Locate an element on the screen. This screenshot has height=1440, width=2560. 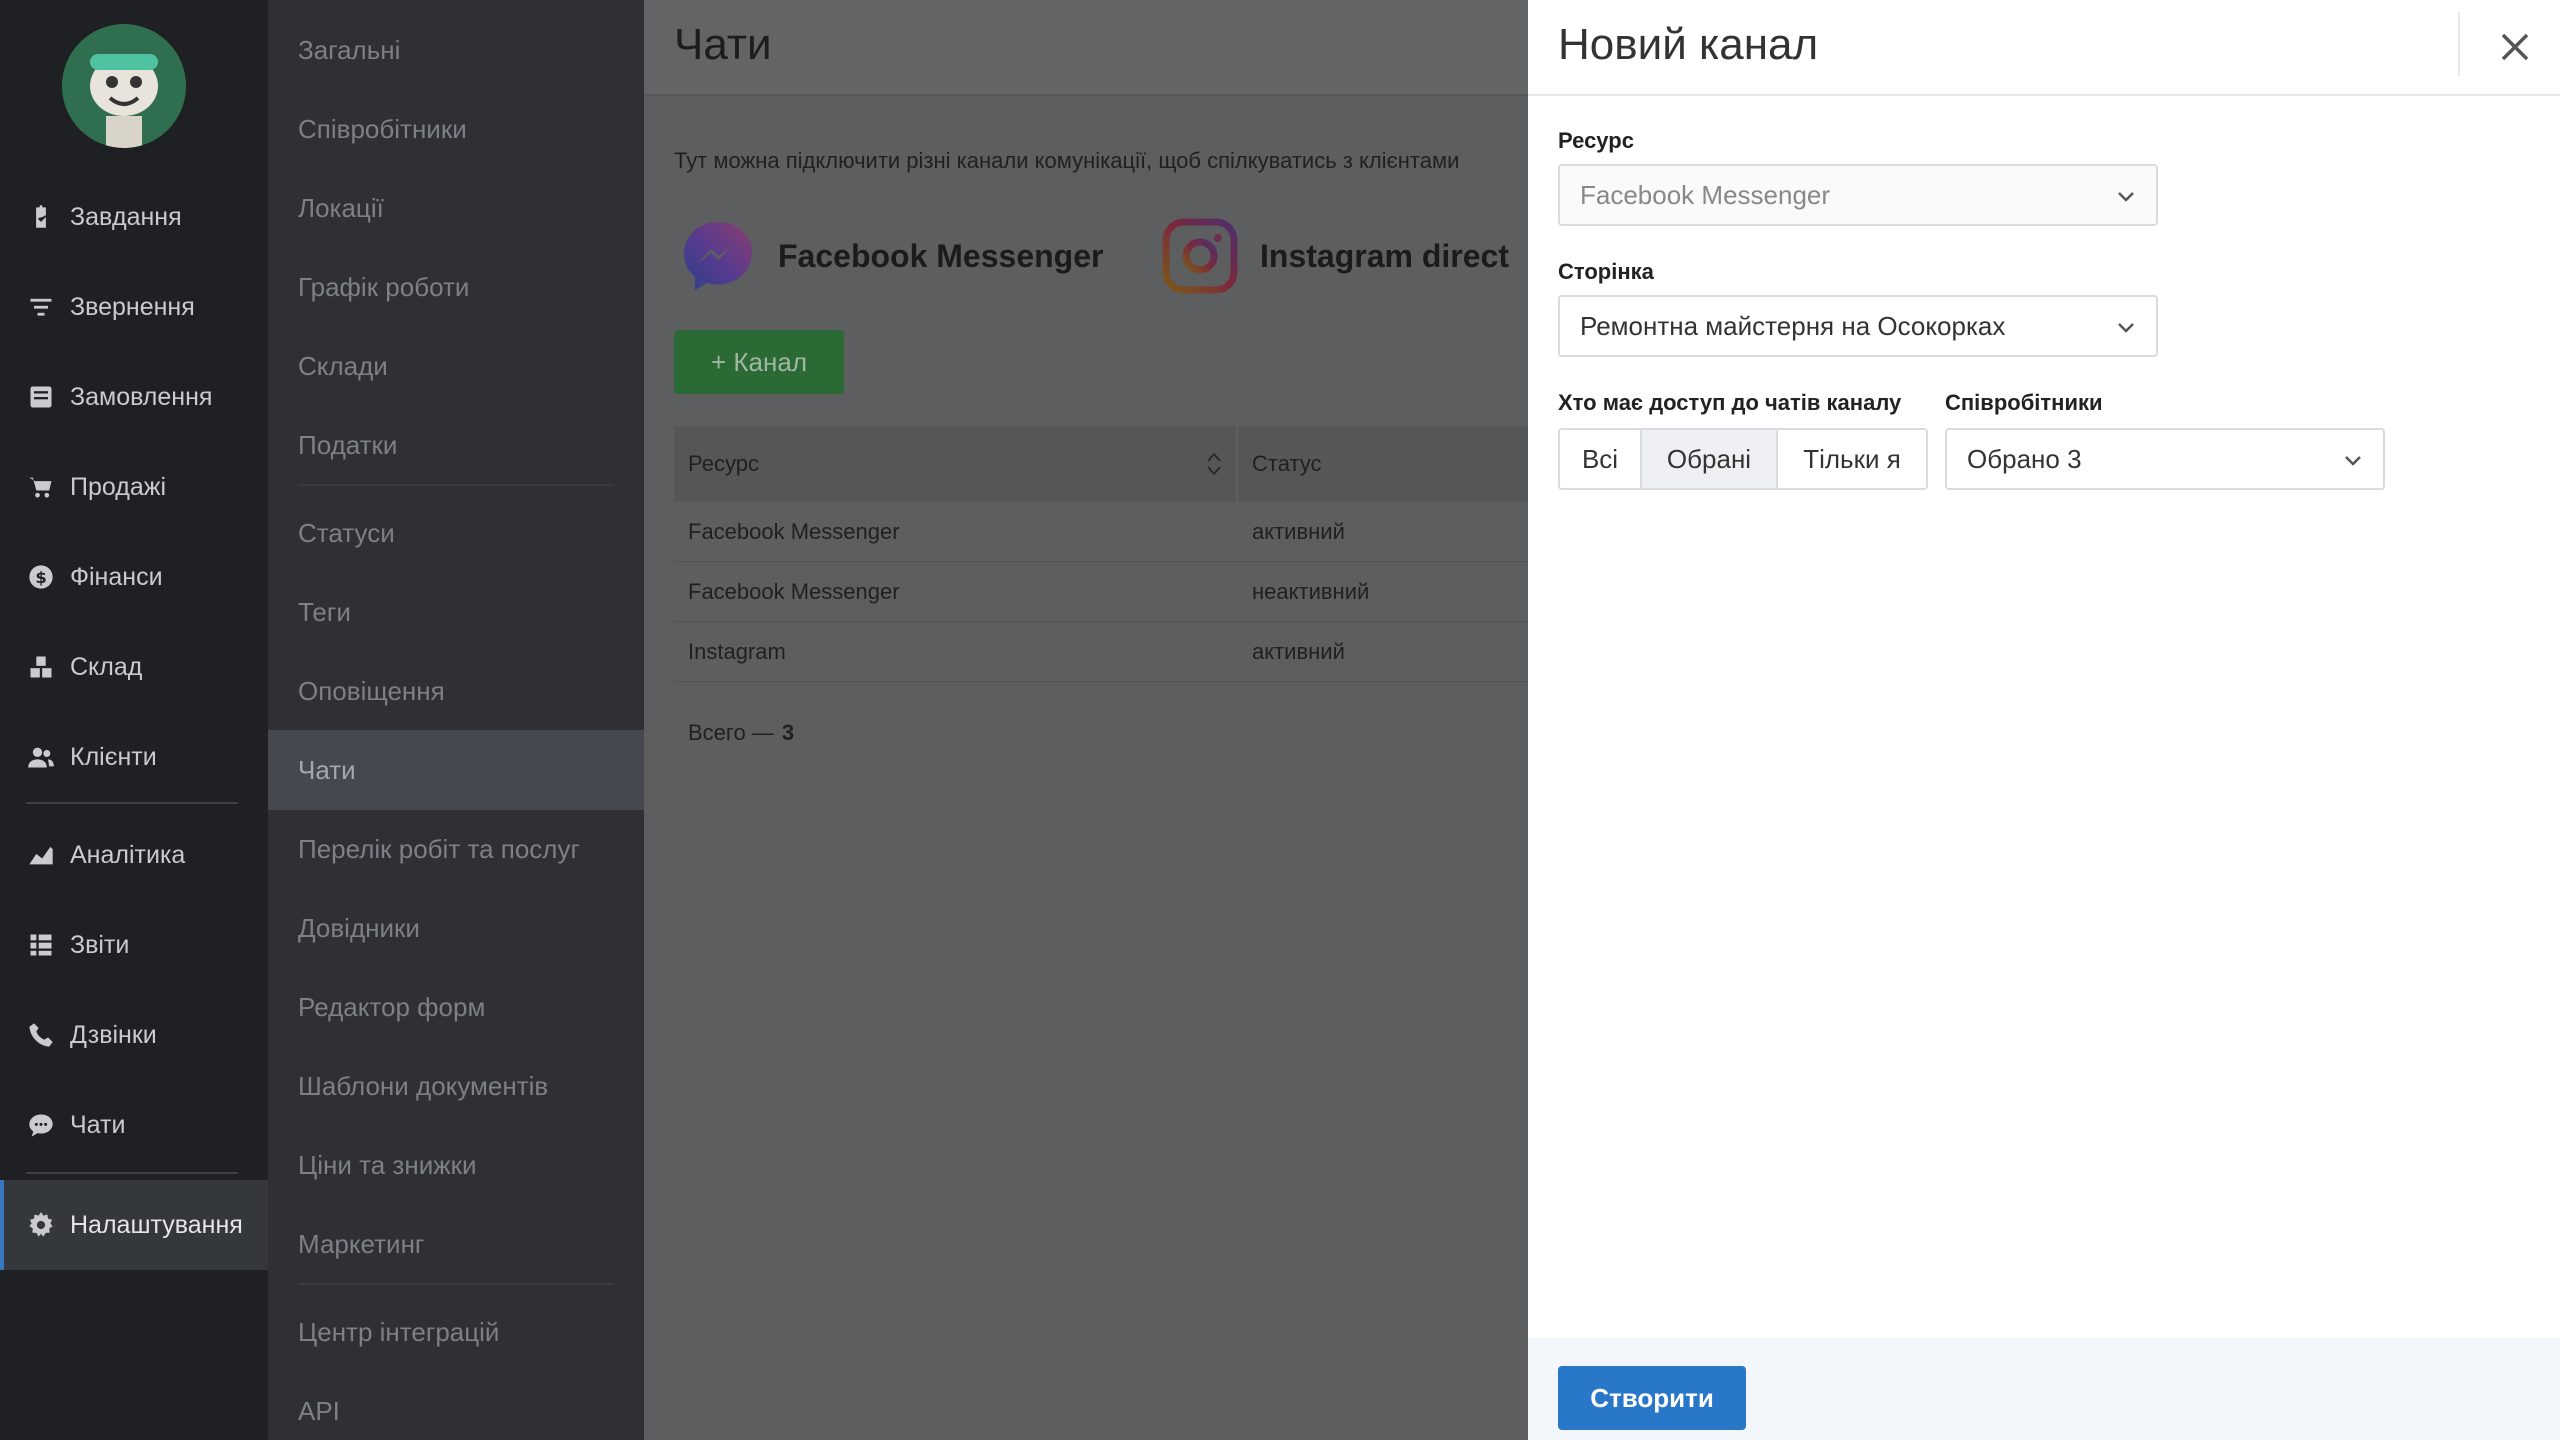
submenu-item-label: Центр інтеграцій is located at coordinates (399, 1331).